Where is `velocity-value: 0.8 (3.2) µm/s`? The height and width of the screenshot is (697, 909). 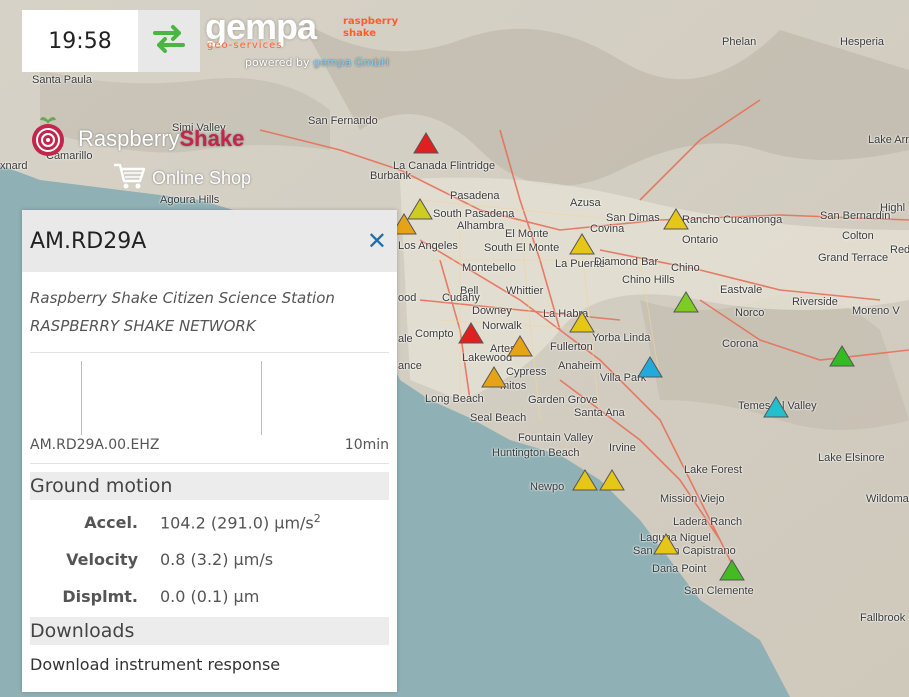
velocity-value: 0.8 (3.2) µm/s is located at coordinates (217, 559).